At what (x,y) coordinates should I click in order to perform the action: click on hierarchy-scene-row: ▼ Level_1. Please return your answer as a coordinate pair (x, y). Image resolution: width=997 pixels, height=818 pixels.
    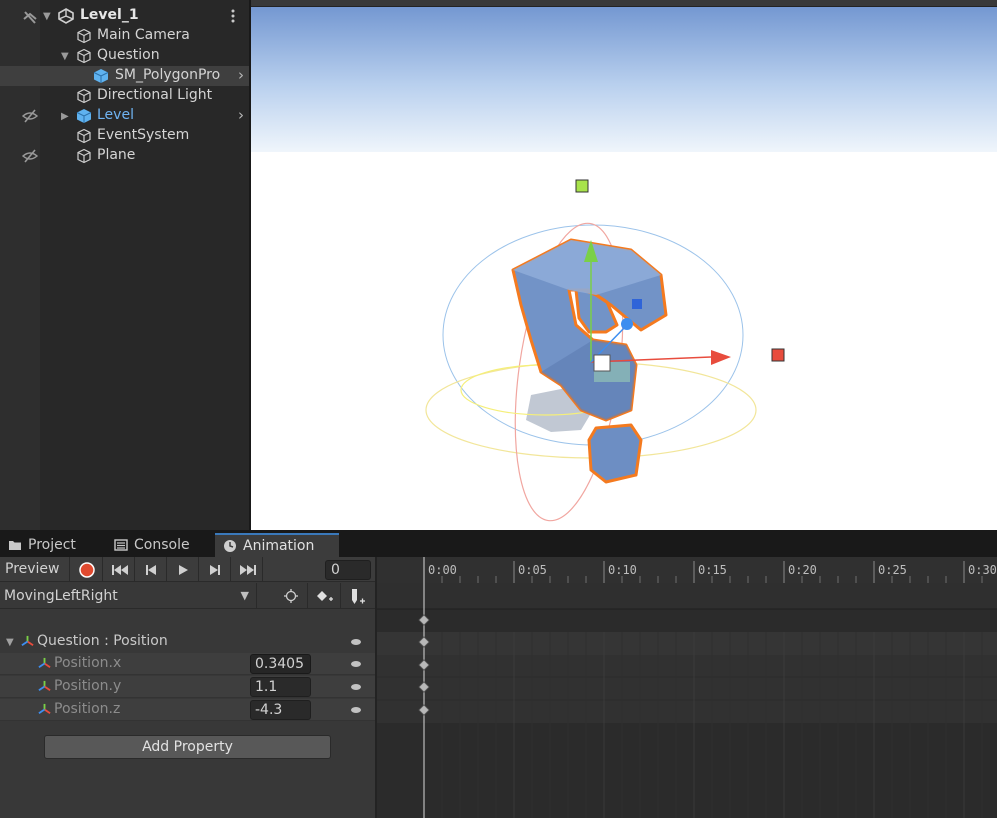
    Looking at the image, I should click on (124, 16).